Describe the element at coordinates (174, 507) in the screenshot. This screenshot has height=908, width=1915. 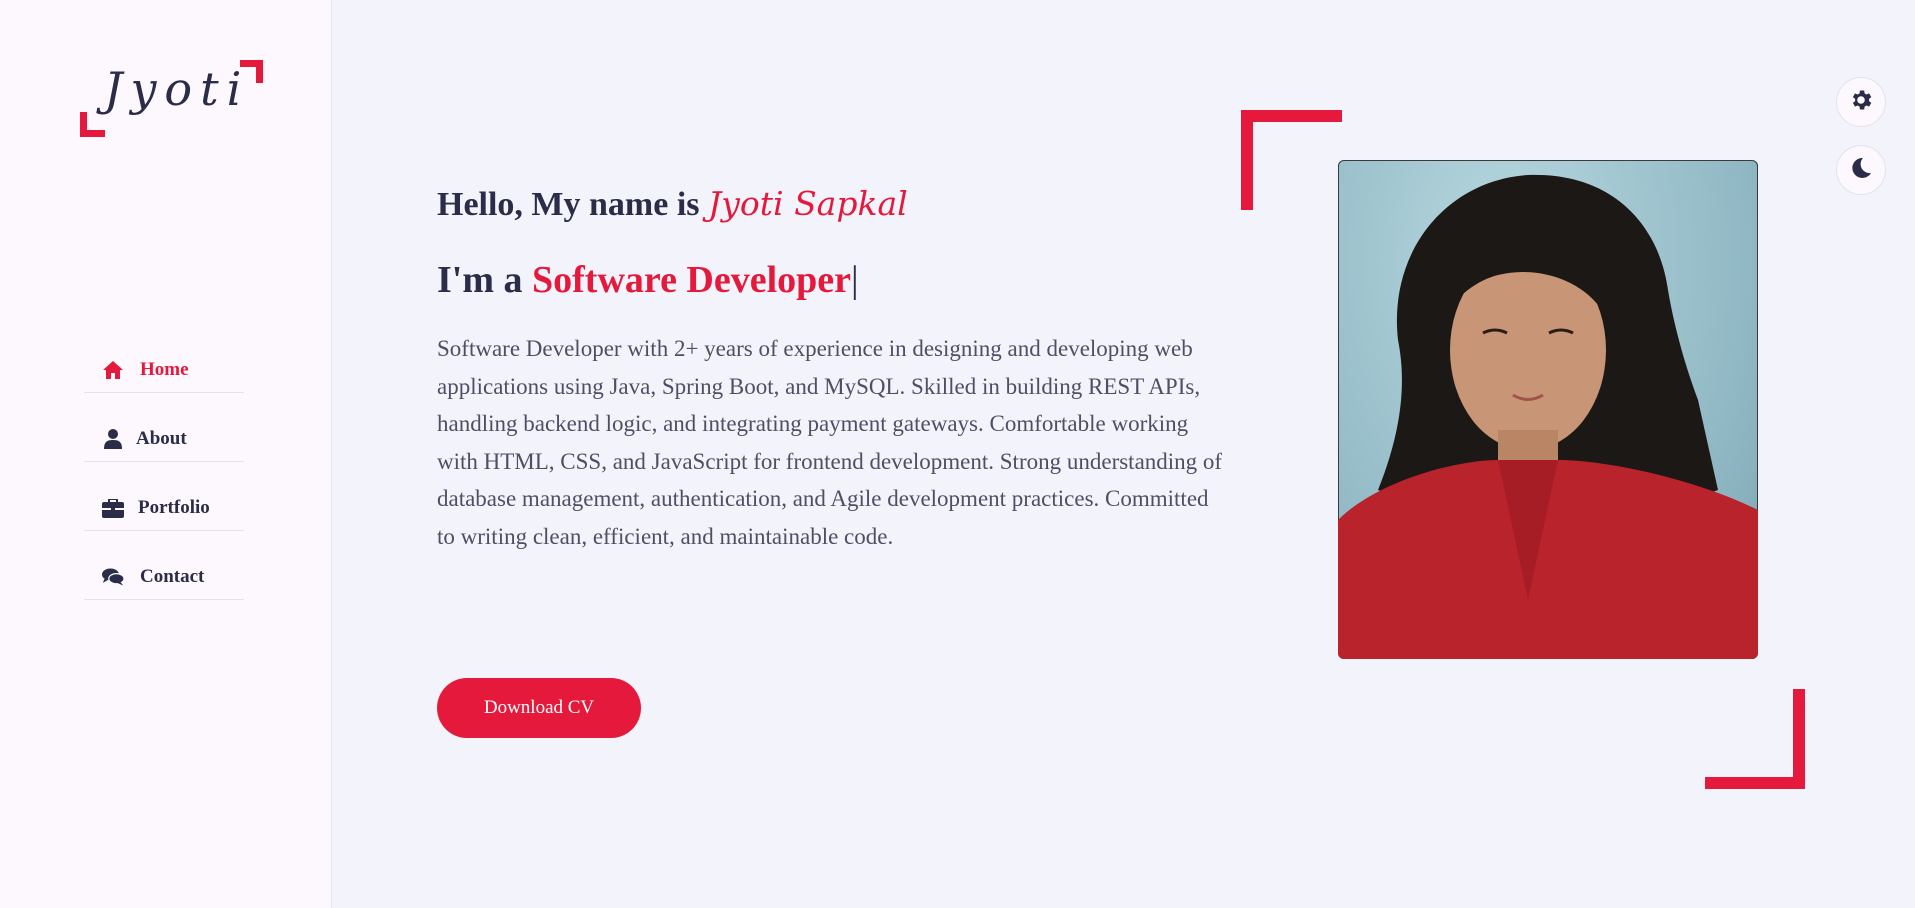
I see `nav-label-portfolio: Portfolio` at that location.